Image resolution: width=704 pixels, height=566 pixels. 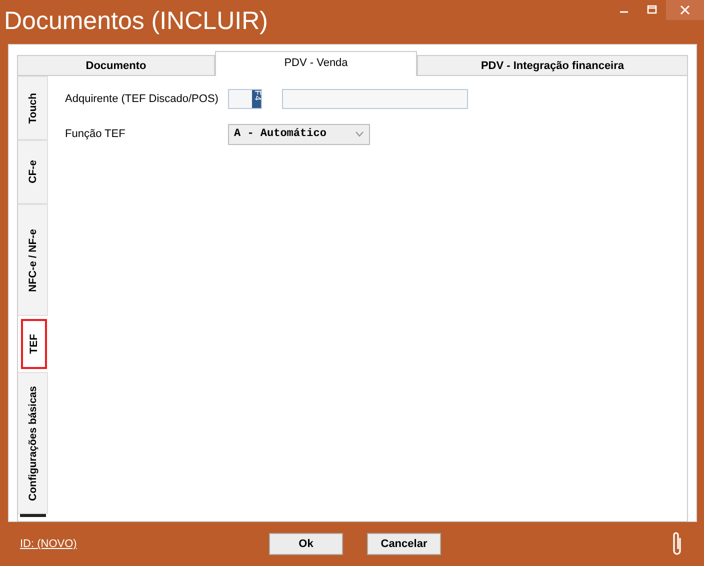 I want to click on side-tab: NFC-e / NF-e, so click(x=33, y=260).